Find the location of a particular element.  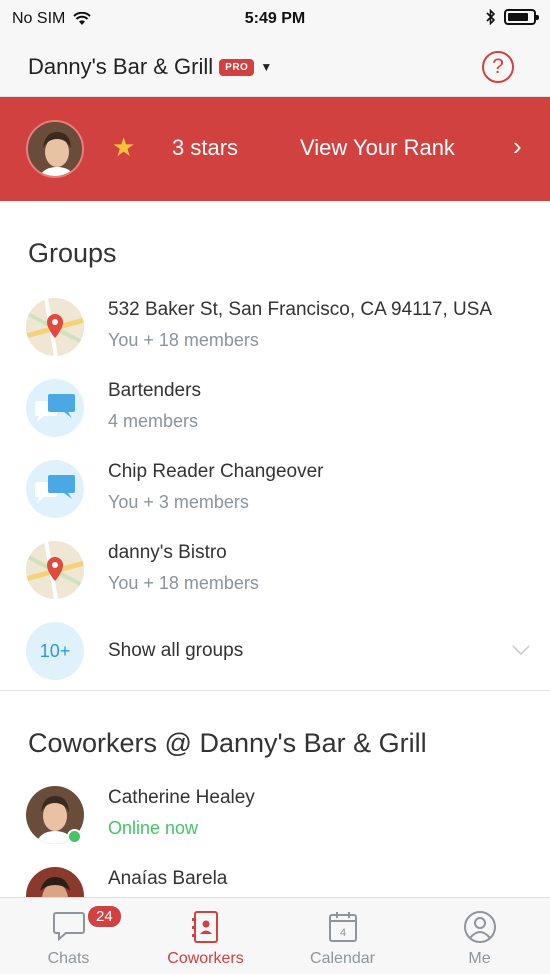

section-divider is located at coordinates (275, 690).